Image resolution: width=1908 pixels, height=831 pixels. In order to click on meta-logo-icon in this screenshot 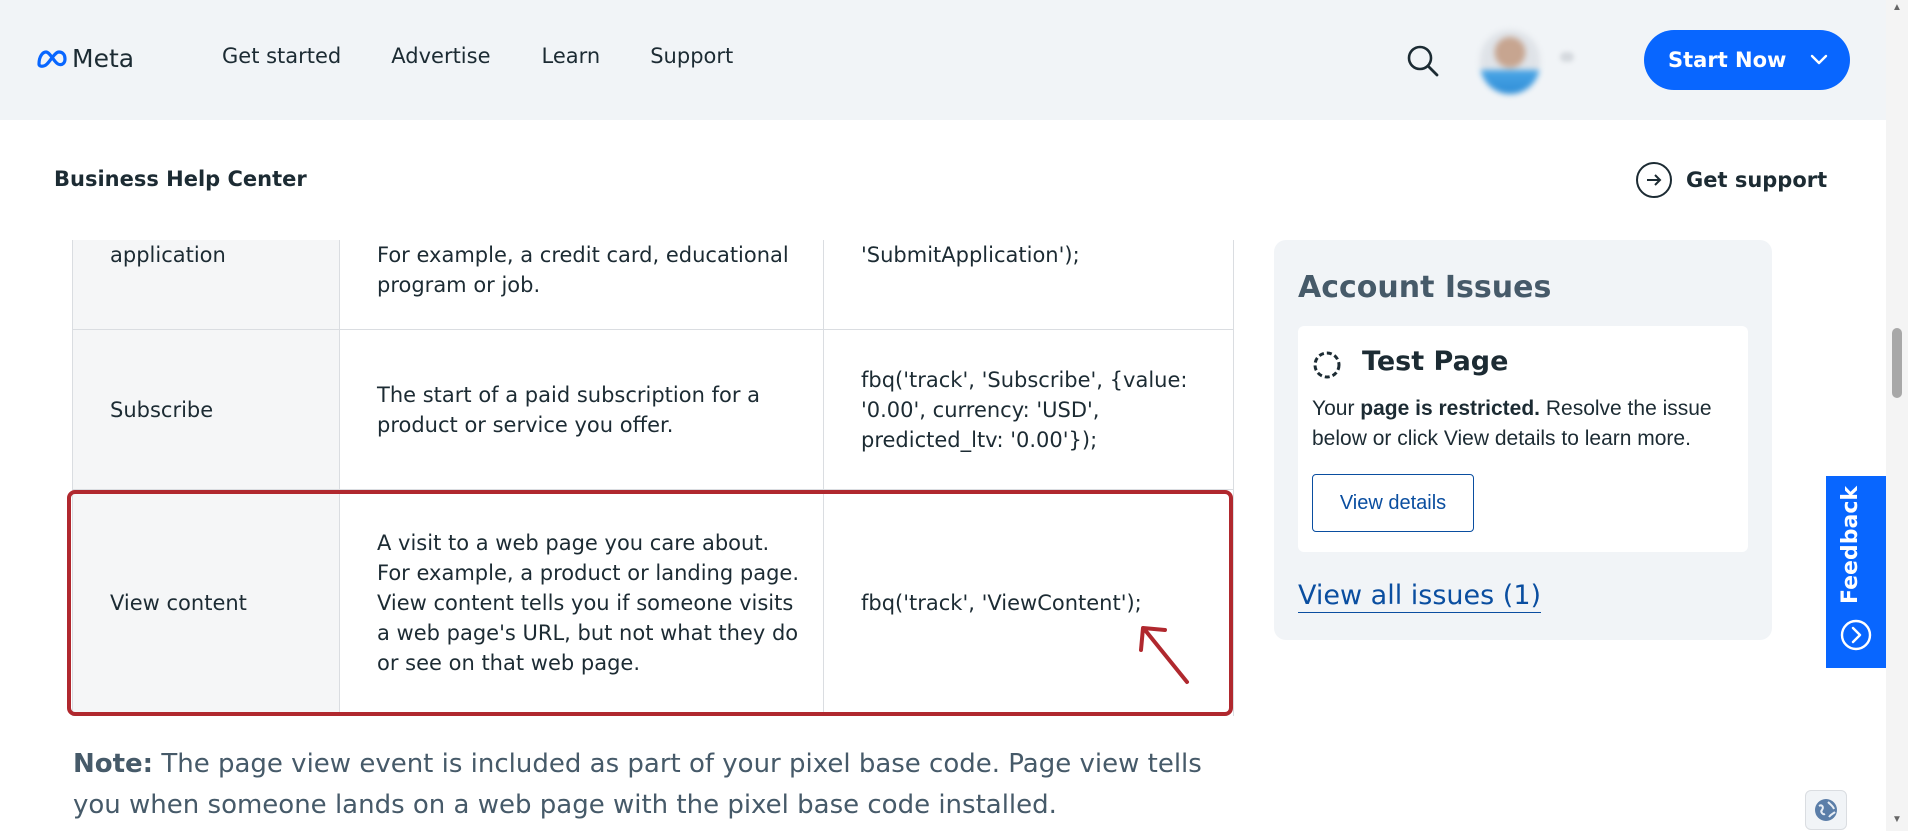, I will do `click(52, 58)`.